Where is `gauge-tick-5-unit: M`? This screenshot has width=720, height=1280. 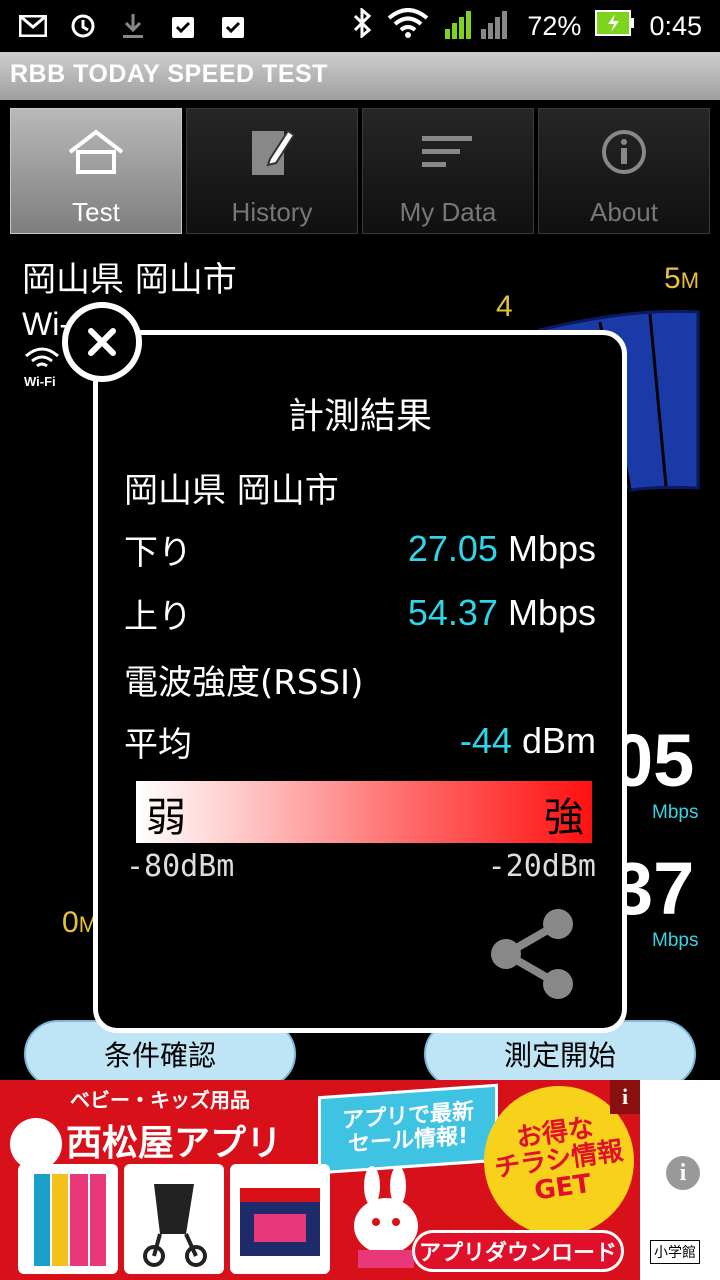
gauge-tick-5-unit: M is located at coordinates (690, 280).